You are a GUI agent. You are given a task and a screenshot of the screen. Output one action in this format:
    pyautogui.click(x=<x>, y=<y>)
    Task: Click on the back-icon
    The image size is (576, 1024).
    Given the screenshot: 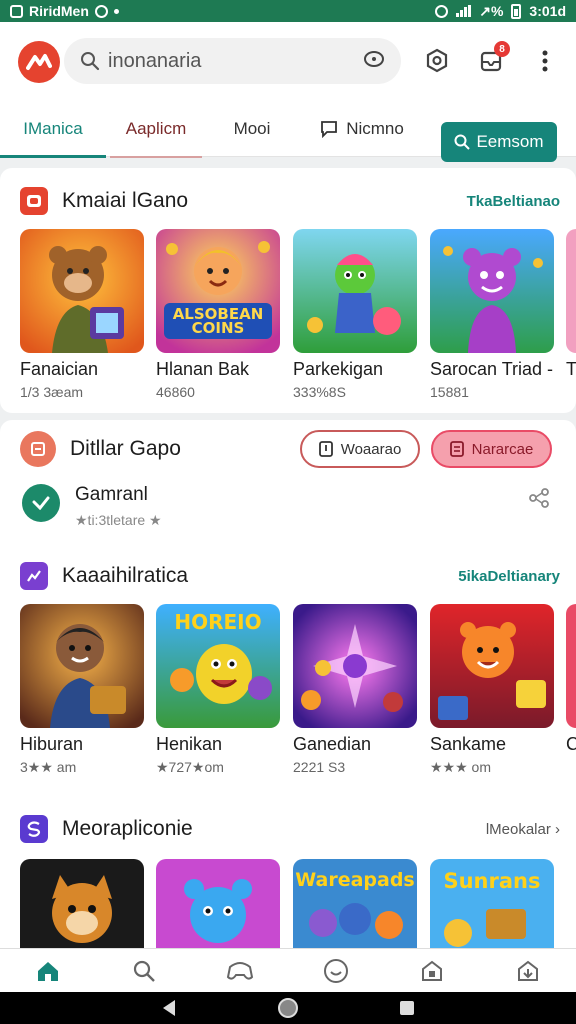 What is the action you would take?
    pyautogui.click(x=169, y=1008)
    